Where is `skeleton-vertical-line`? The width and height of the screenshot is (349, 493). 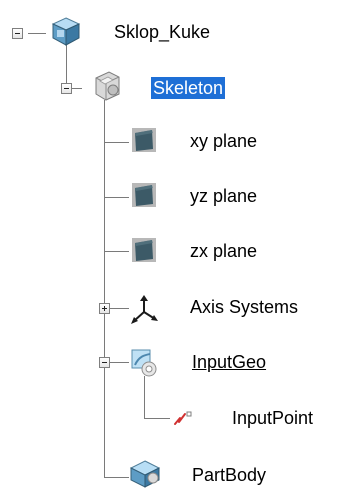
skeleton-vertical-line is located at coordinates (104, 288).